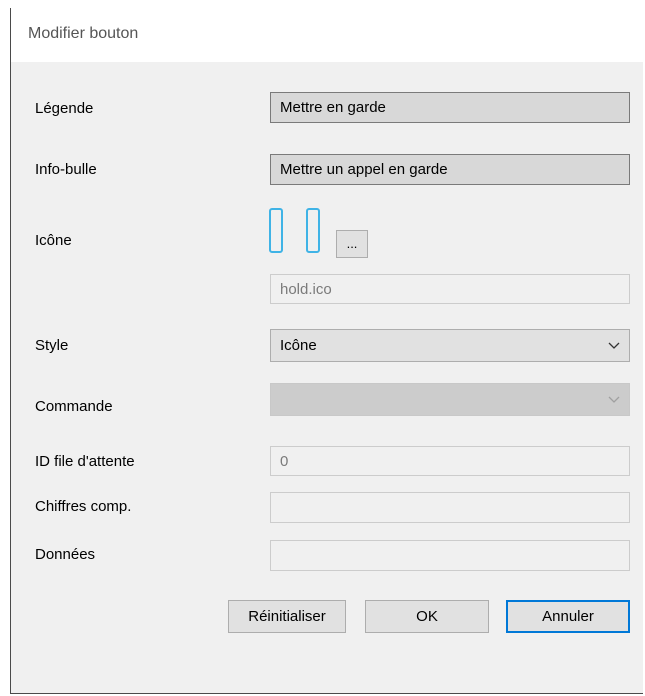 The width and height of the screenshot is (645, 696). I want to click on dialog-title: Modifier bouton, so click(83, 33).